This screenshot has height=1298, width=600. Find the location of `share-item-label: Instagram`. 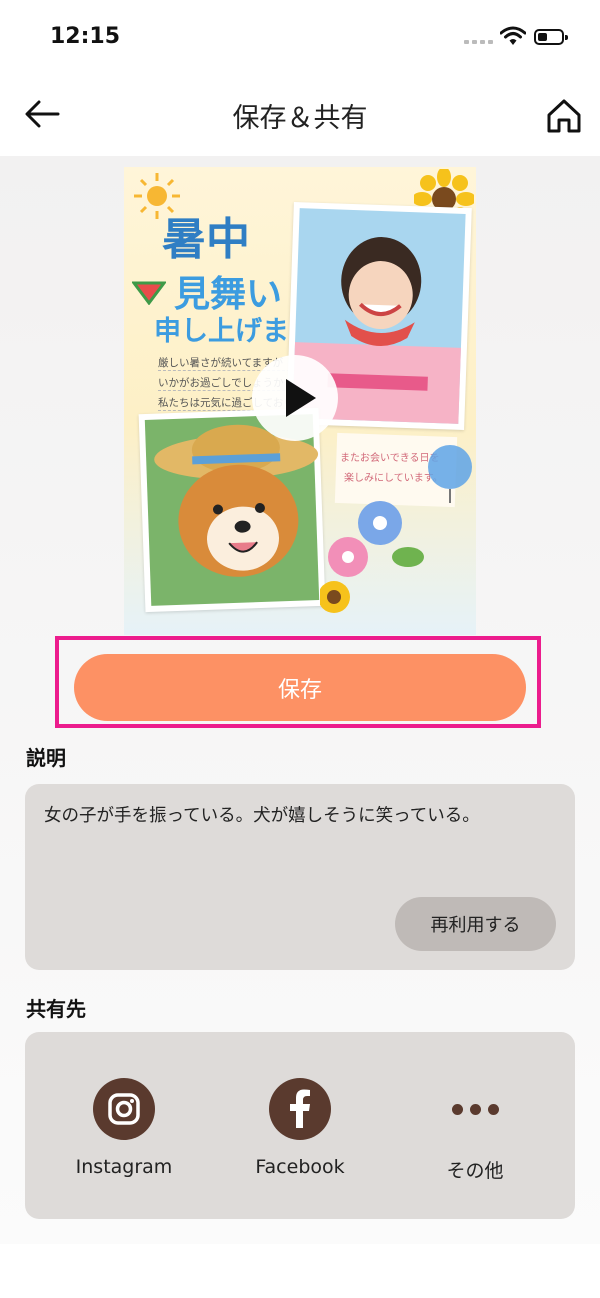

share-item-label: Instagram is located at coordinates (124, 1167).